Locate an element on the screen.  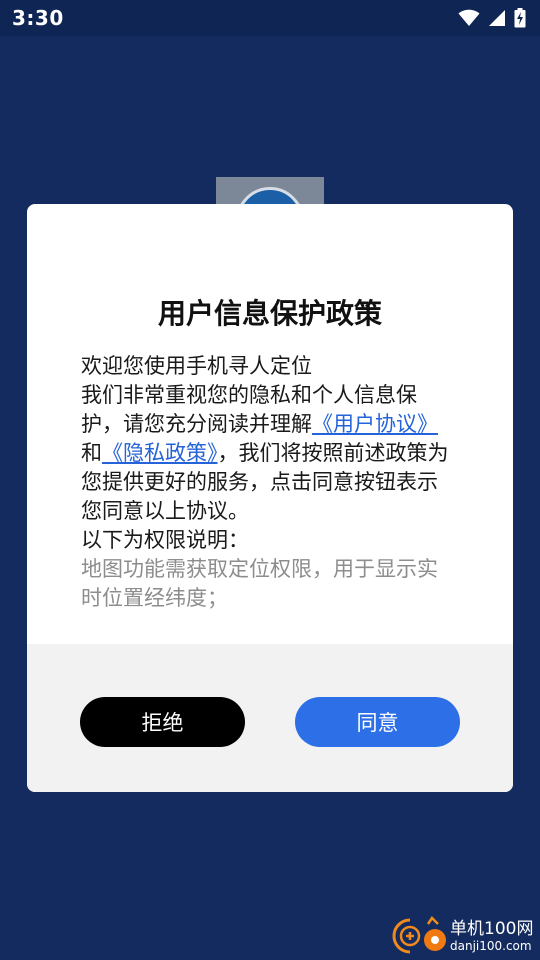
dialog-title: 用户信息保护政策 is located at coordinates (269, 313).